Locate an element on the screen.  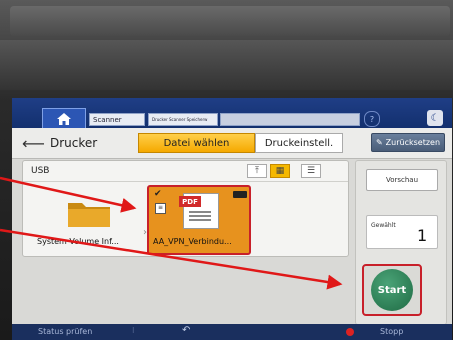
page-title: Drucker is located at coordinates (74, 143).